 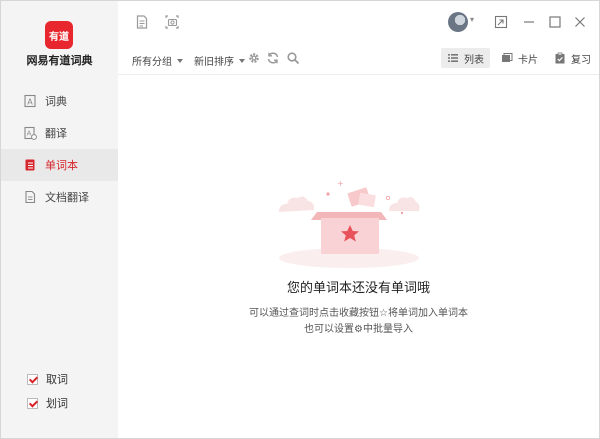 I want to click on option-select-word: 划词, so click(x=47, y=403).